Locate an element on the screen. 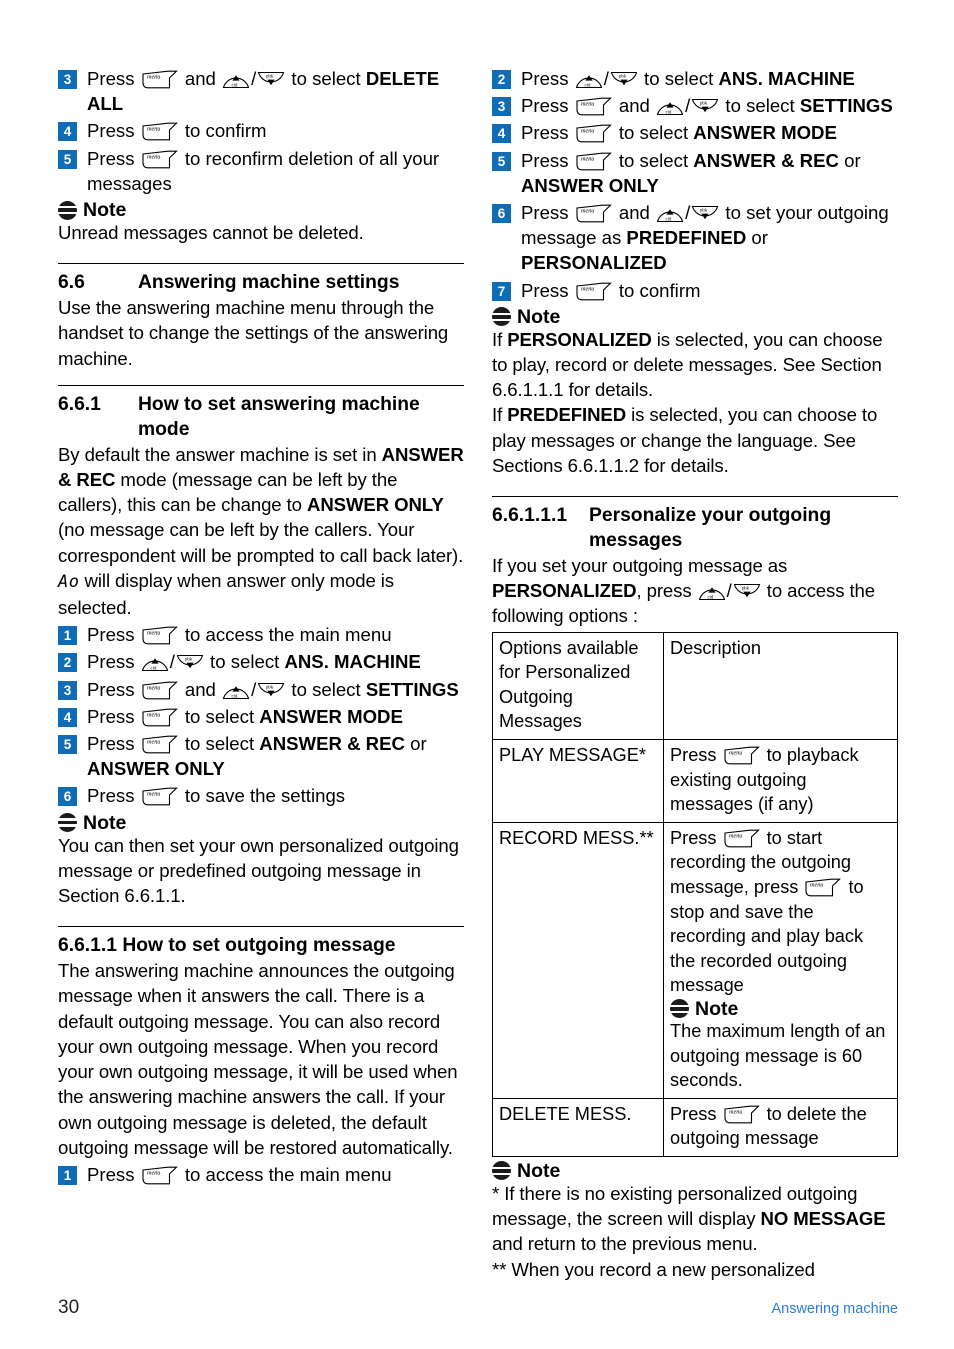  section-number: 6.6.1.1 is located at coordinates (87, 946).